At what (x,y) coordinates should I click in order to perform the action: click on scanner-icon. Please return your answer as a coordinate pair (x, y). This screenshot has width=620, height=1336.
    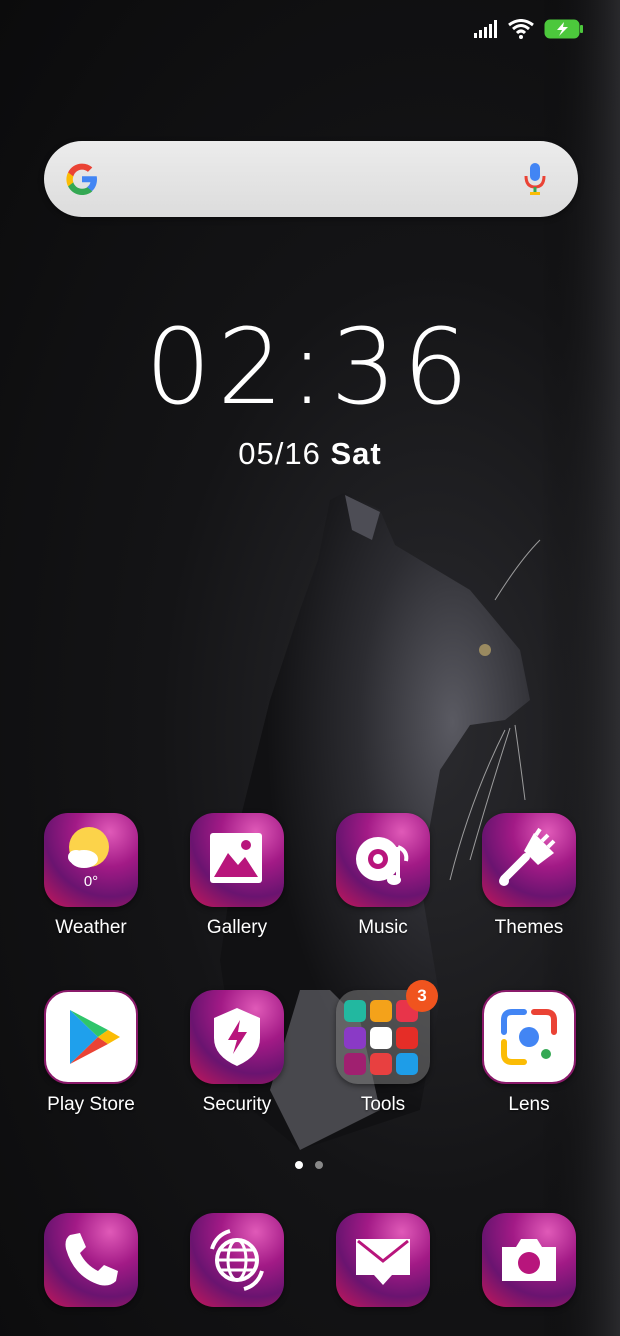
    Looking at the image, I should click on (355, 1011).